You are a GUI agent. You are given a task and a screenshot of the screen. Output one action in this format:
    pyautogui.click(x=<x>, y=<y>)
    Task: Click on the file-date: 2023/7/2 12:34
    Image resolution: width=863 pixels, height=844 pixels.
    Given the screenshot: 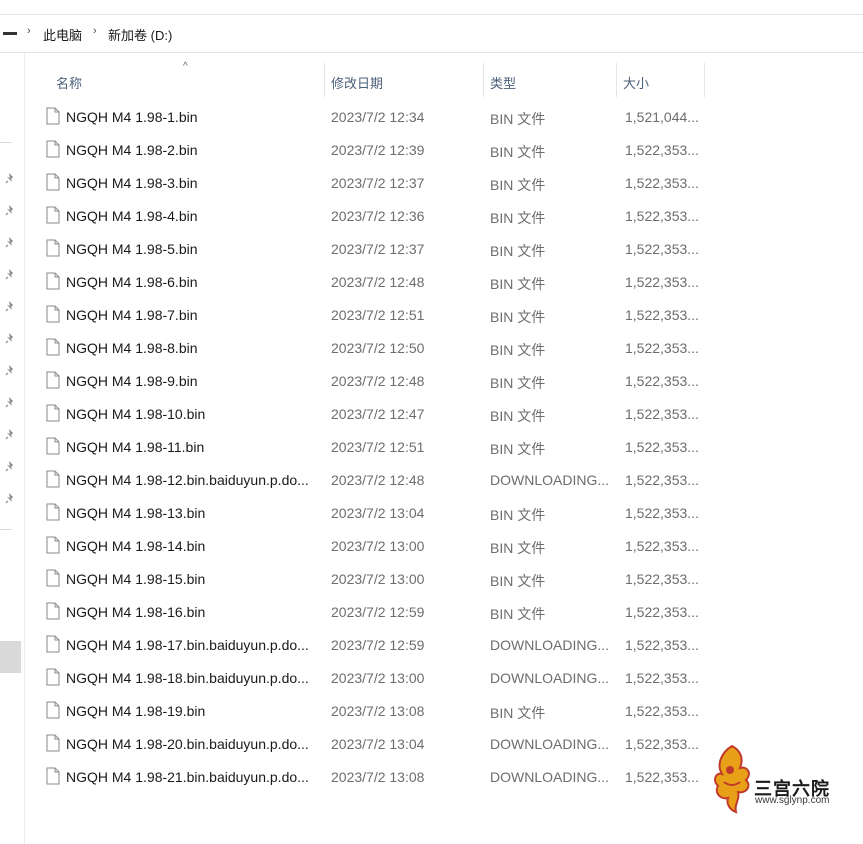 What is the action you would take?
    pyautogui.click(x=378, y=117)
    